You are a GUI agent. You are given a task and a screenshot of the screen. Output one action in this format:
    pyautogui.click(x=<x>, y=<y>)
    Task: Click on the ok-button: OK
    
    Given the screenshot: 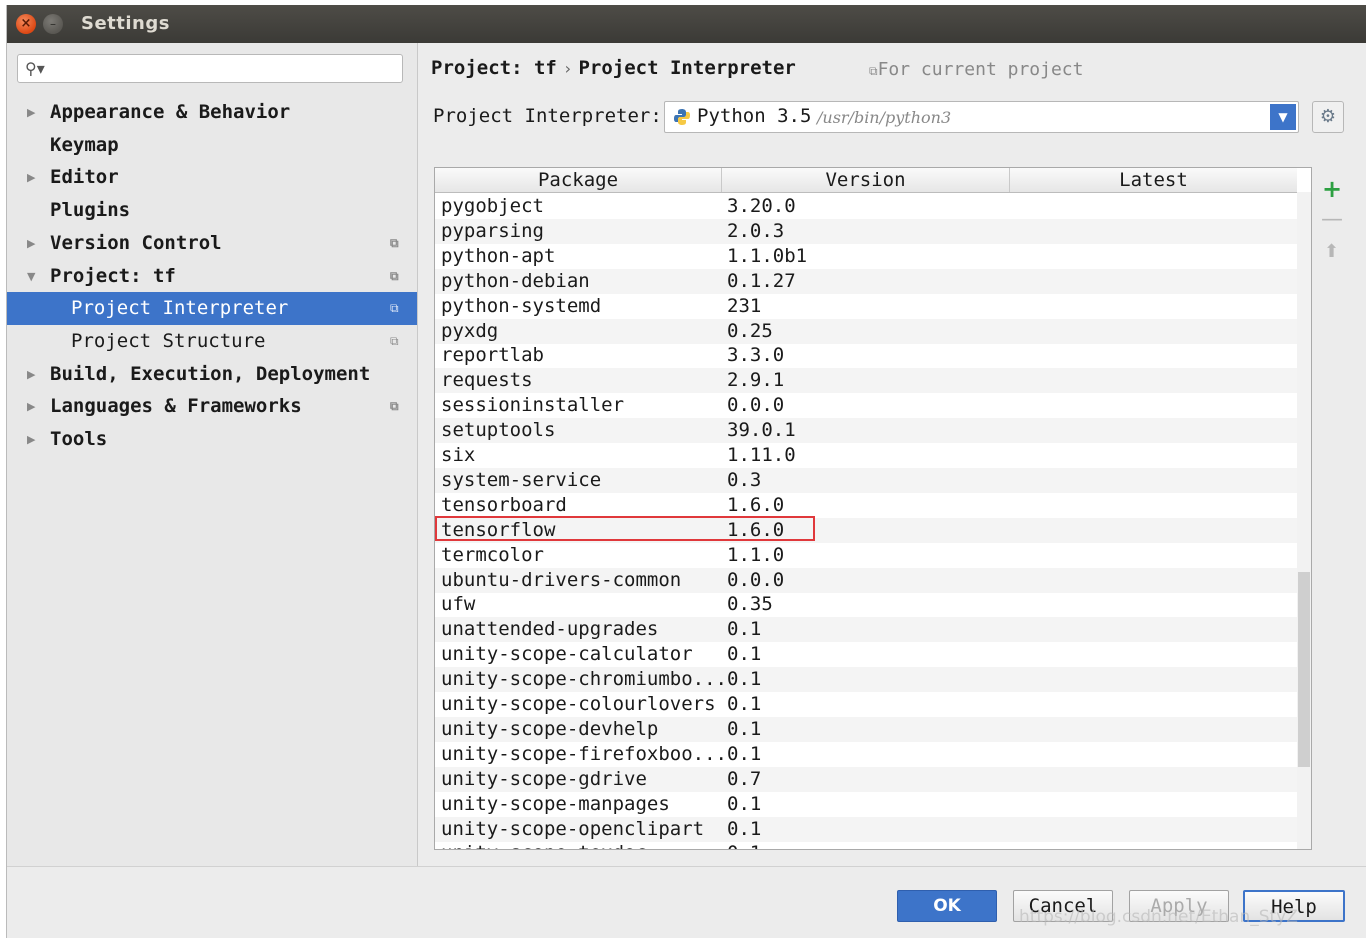 What is the action you would take?
    pyautogui.click(x=947, y=906)
    